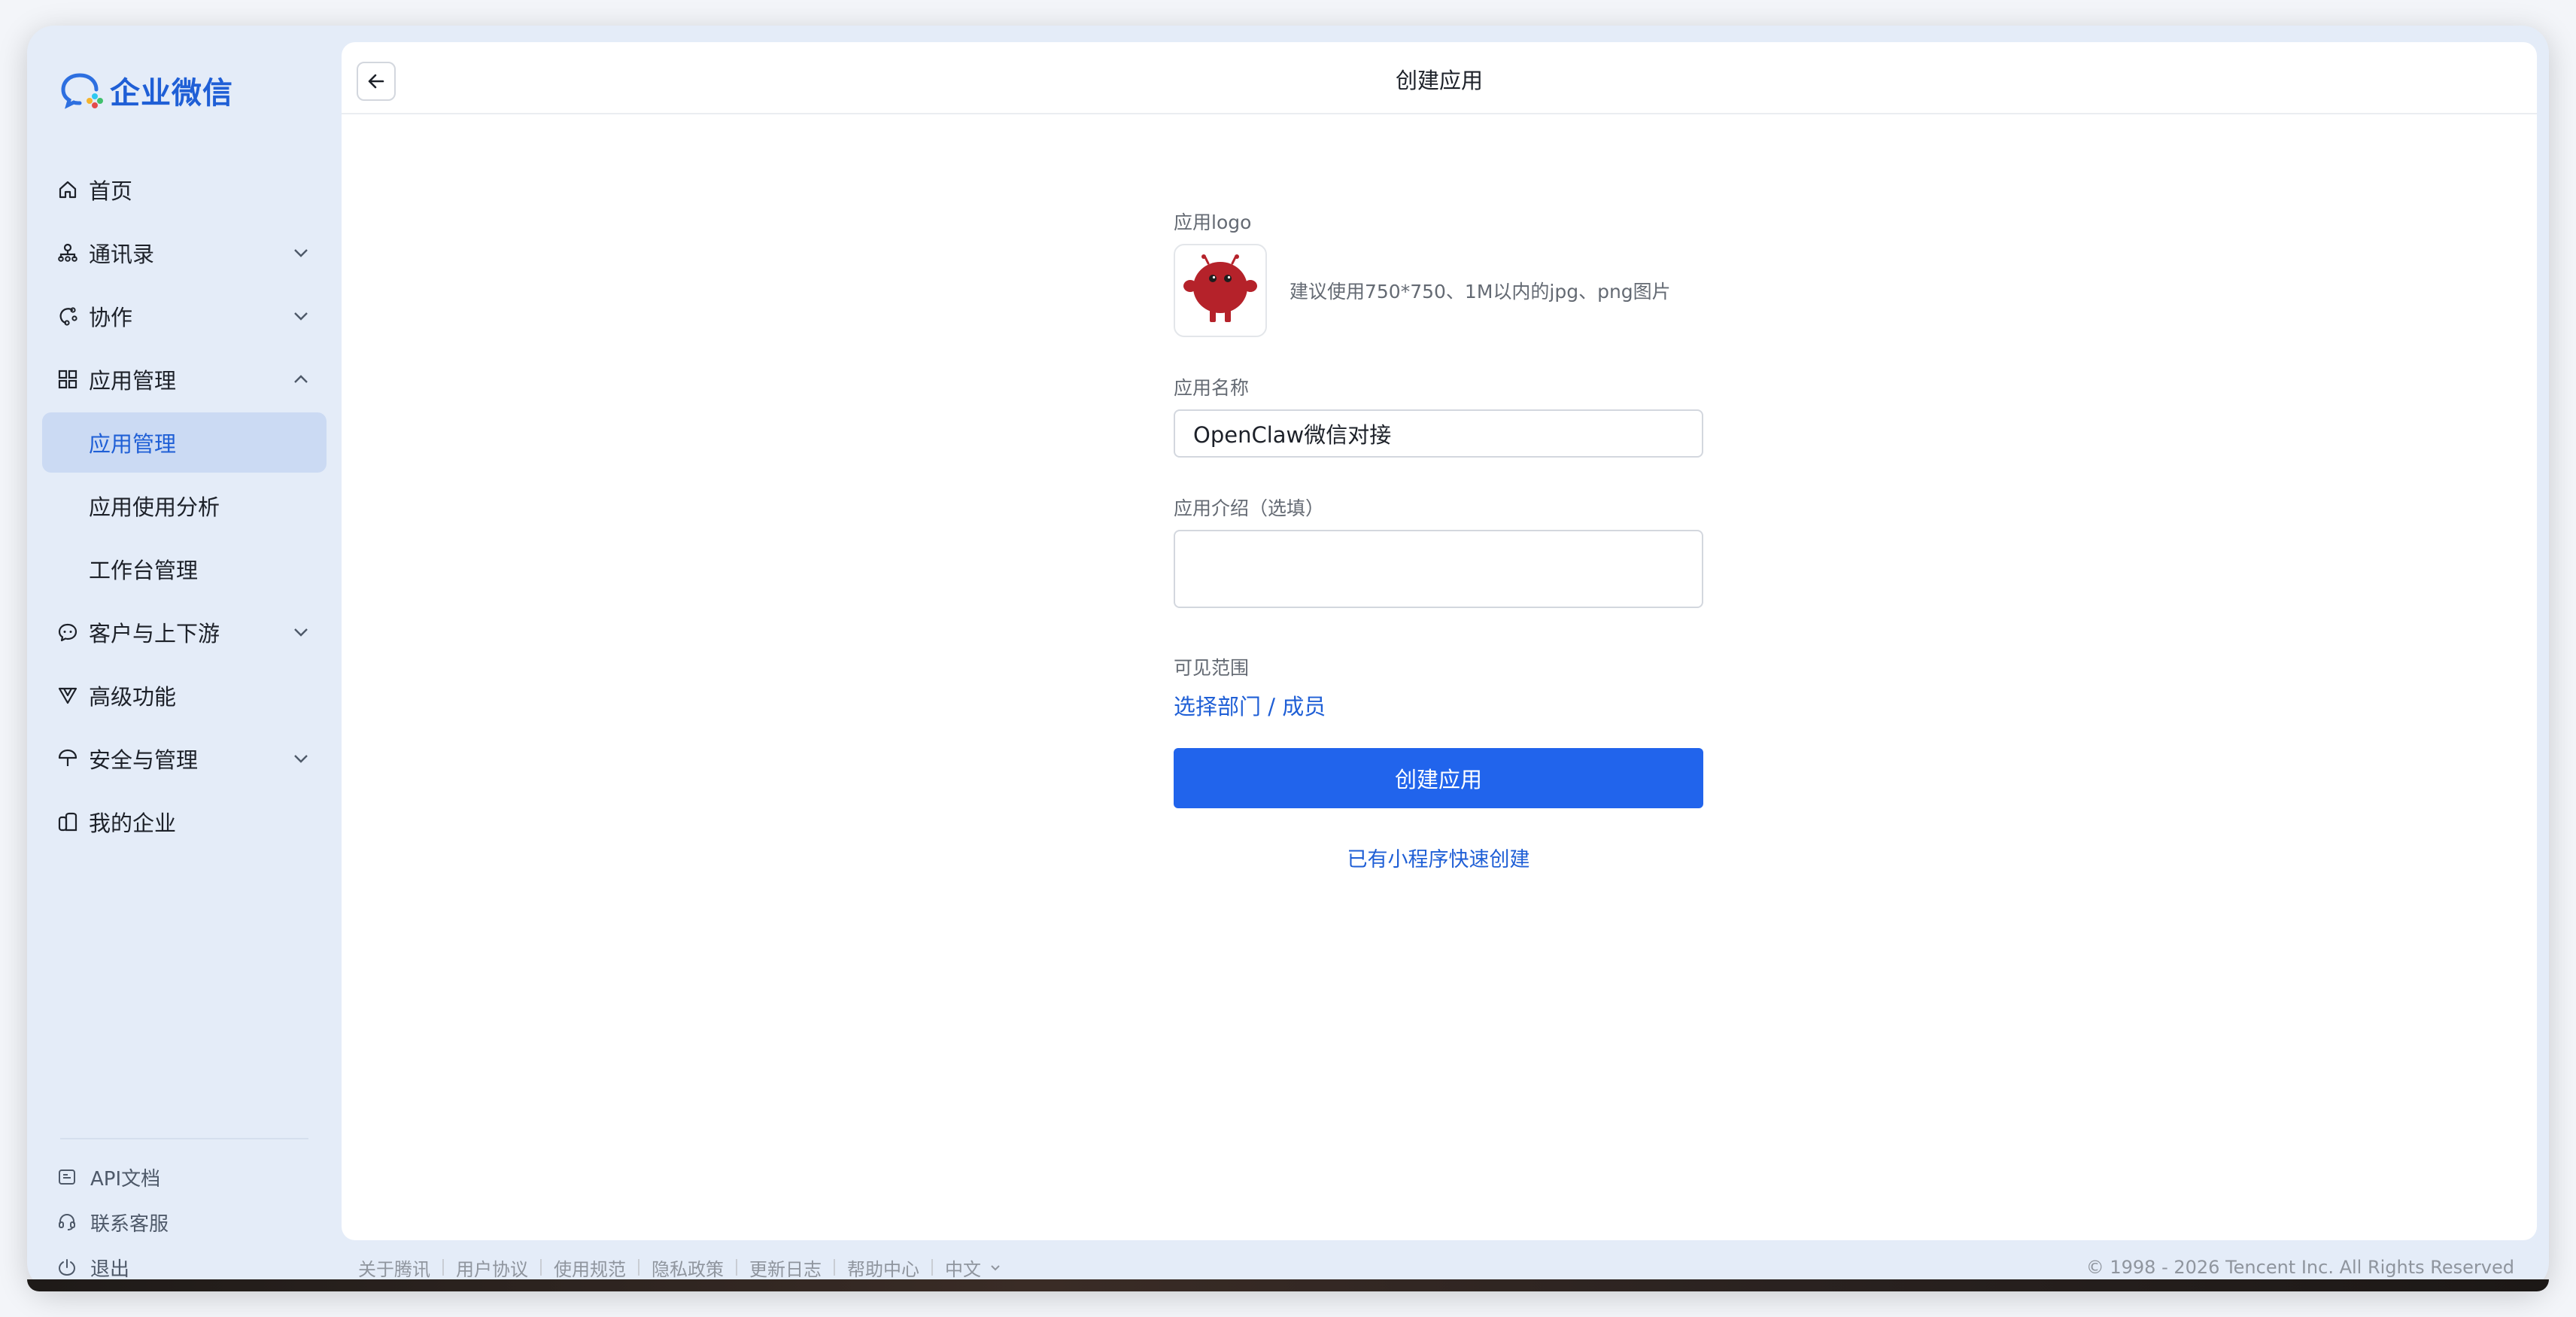  Describe the element at coordinates (1212, 668) in the screenshot. I see `visibility-field-label: 可见范围` at that location.